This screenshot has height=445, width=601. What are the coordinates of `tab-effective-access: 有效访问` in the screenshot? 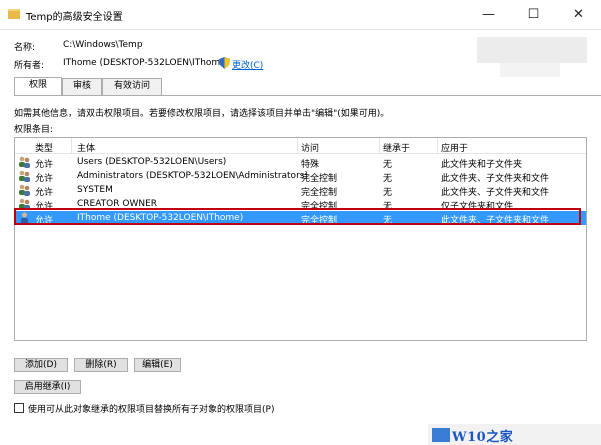 It's located at (132, 86).